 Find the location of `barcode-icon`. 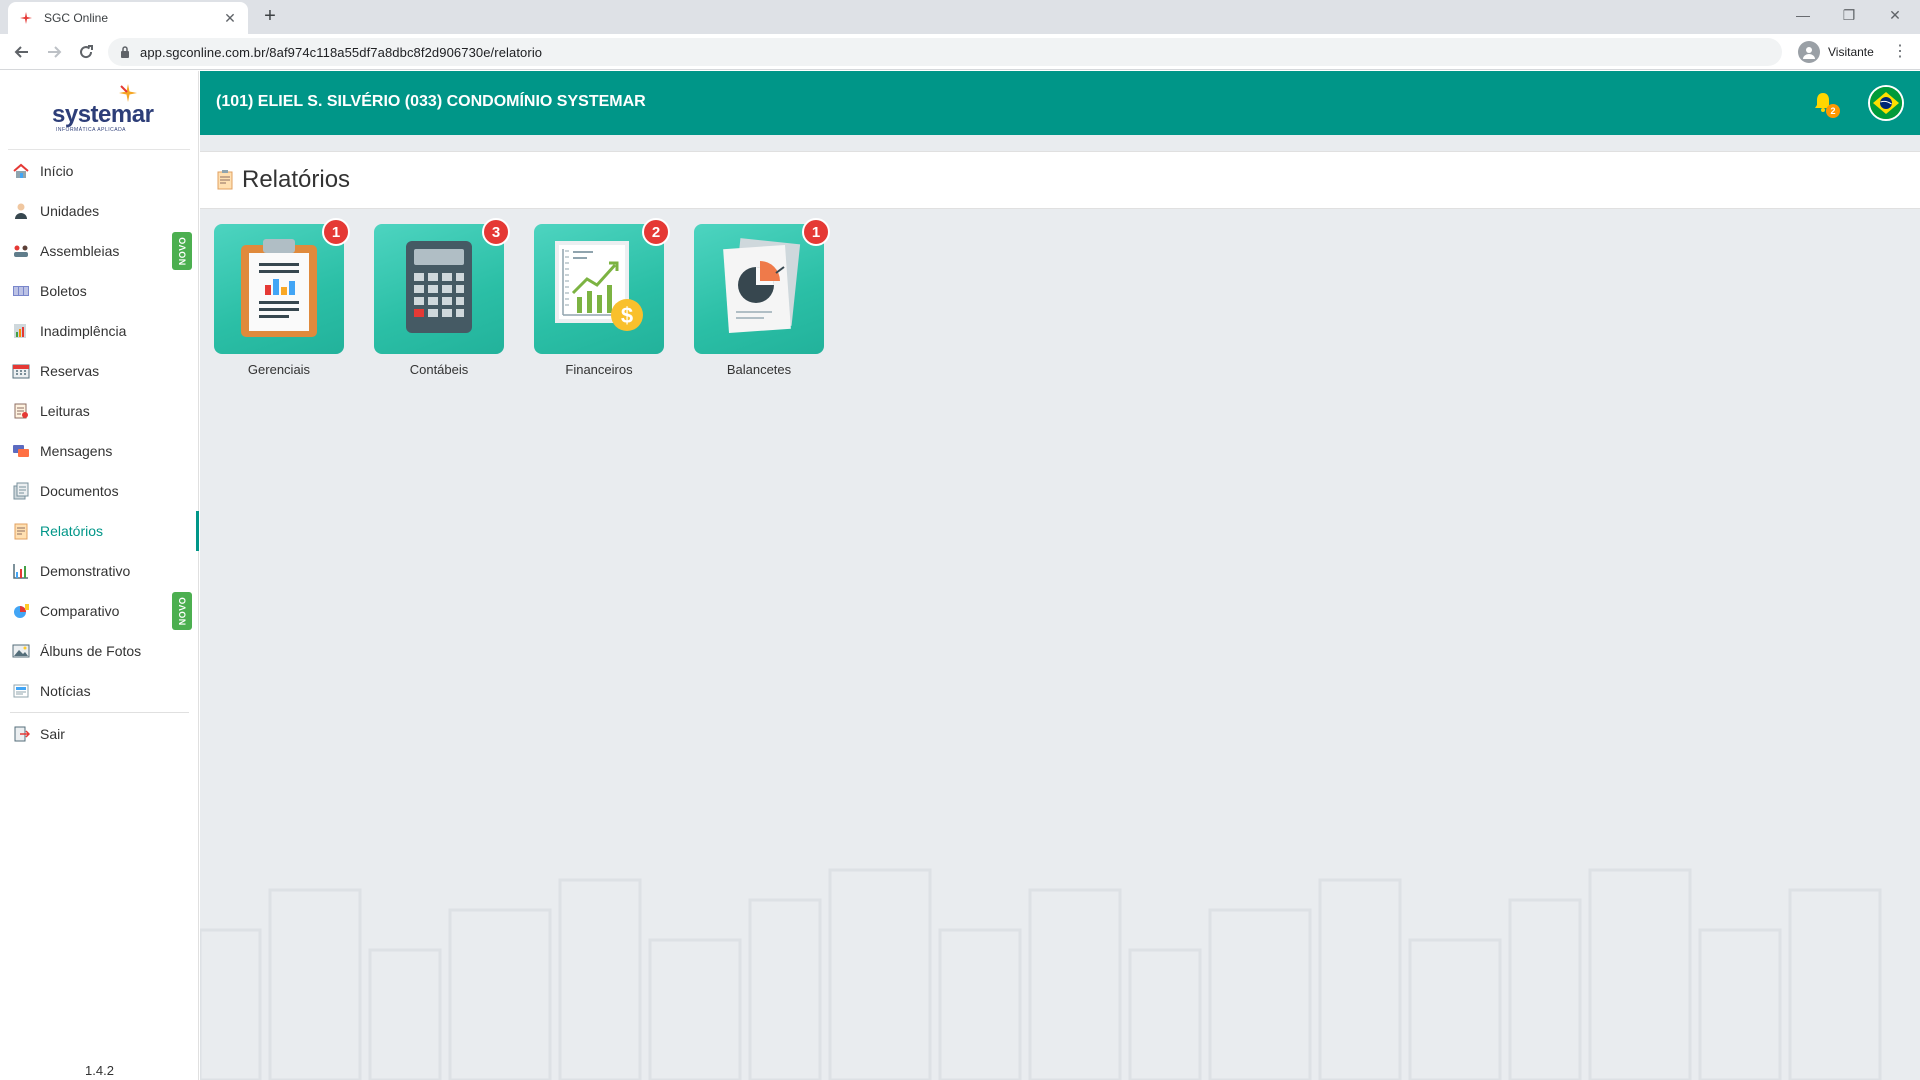

barcode-icon is located at coordinates (21, 291).